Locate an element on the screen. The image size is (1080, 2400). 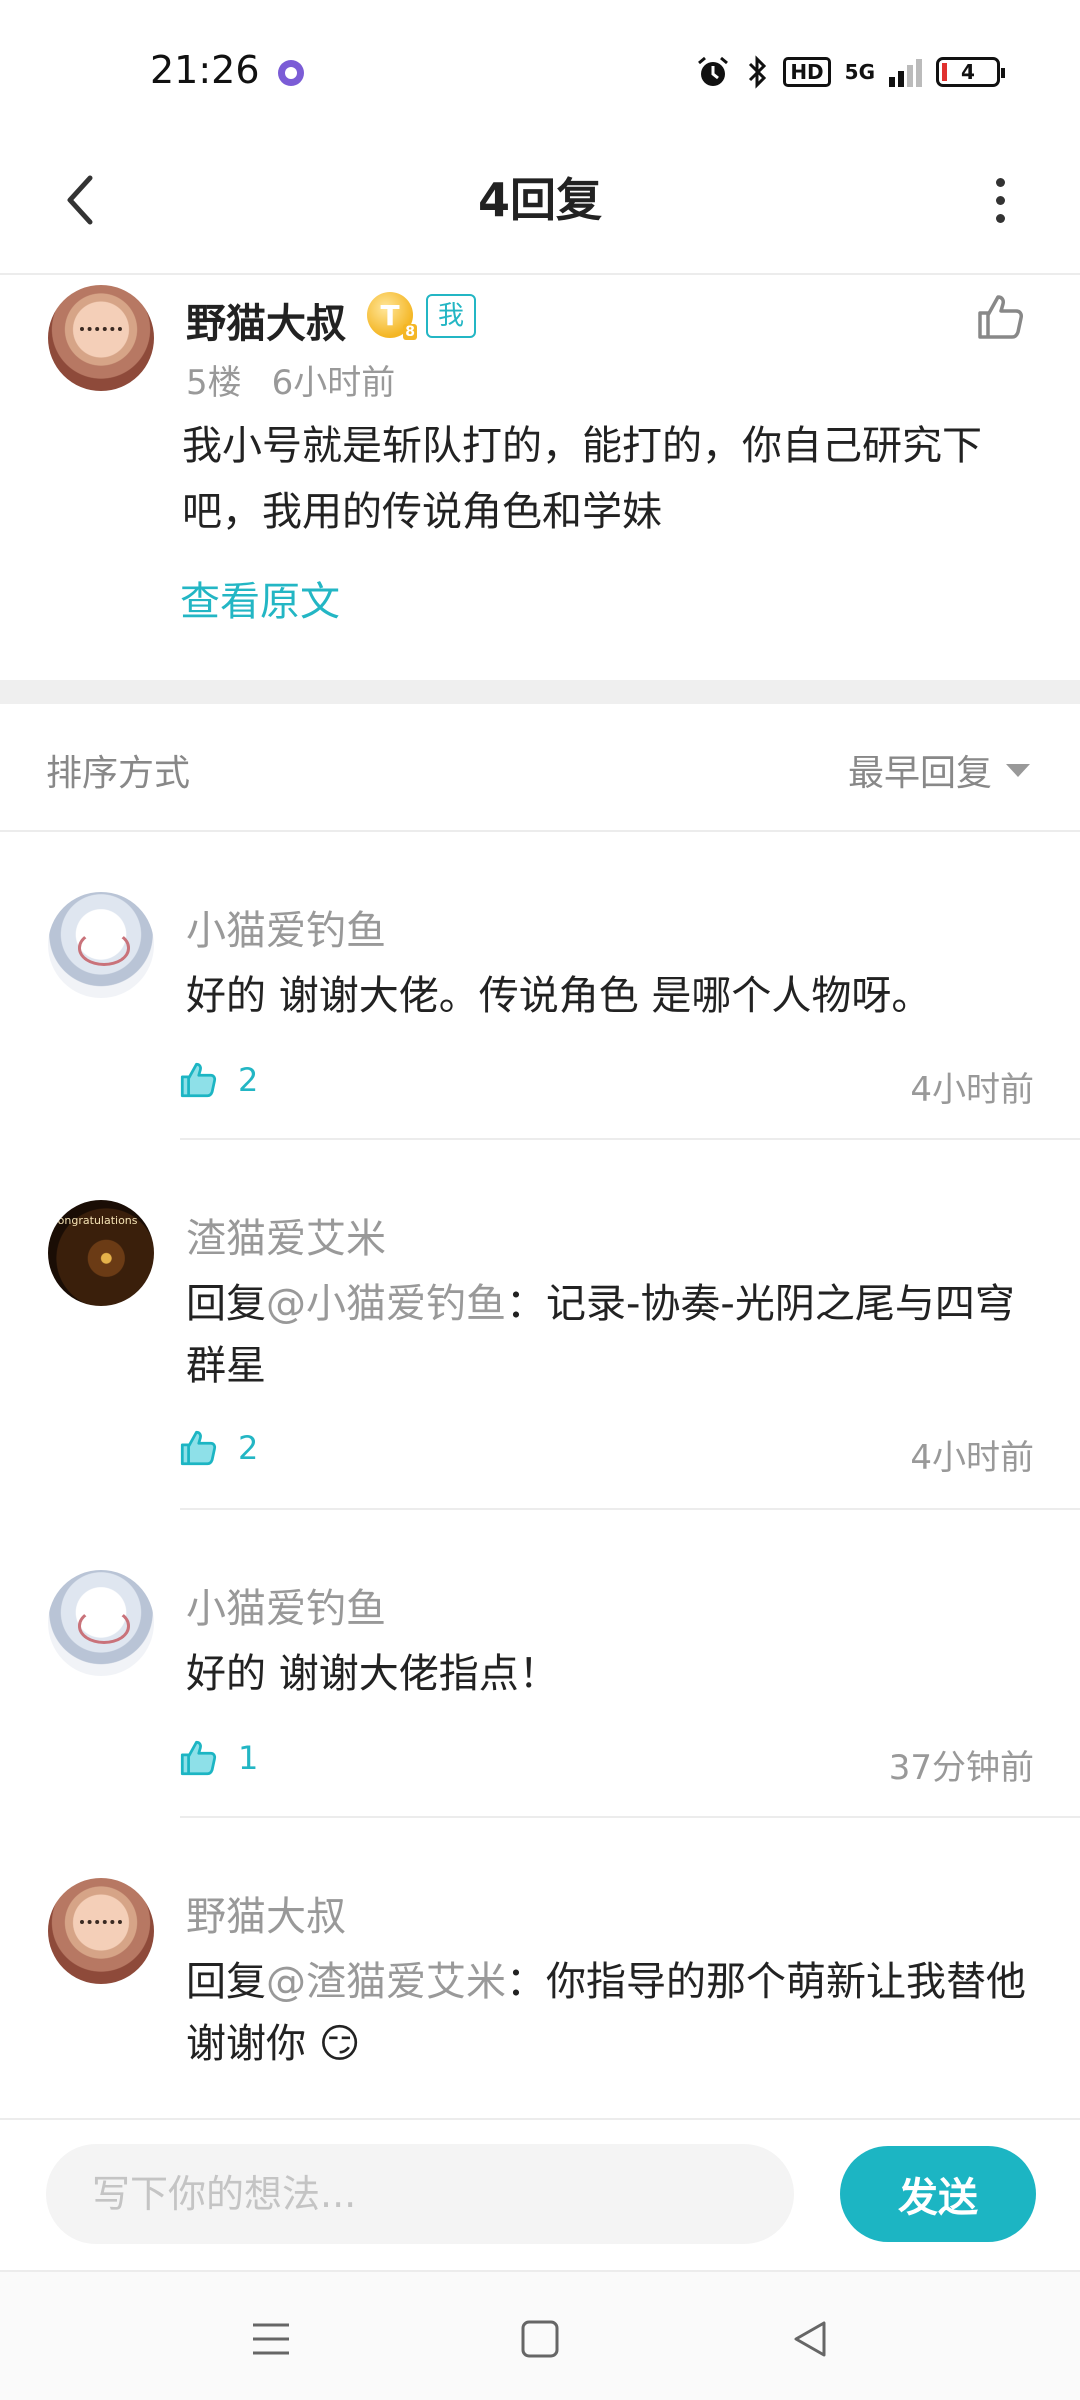
status-icons: HD 5G 4 is located at coordinates (850, 72).